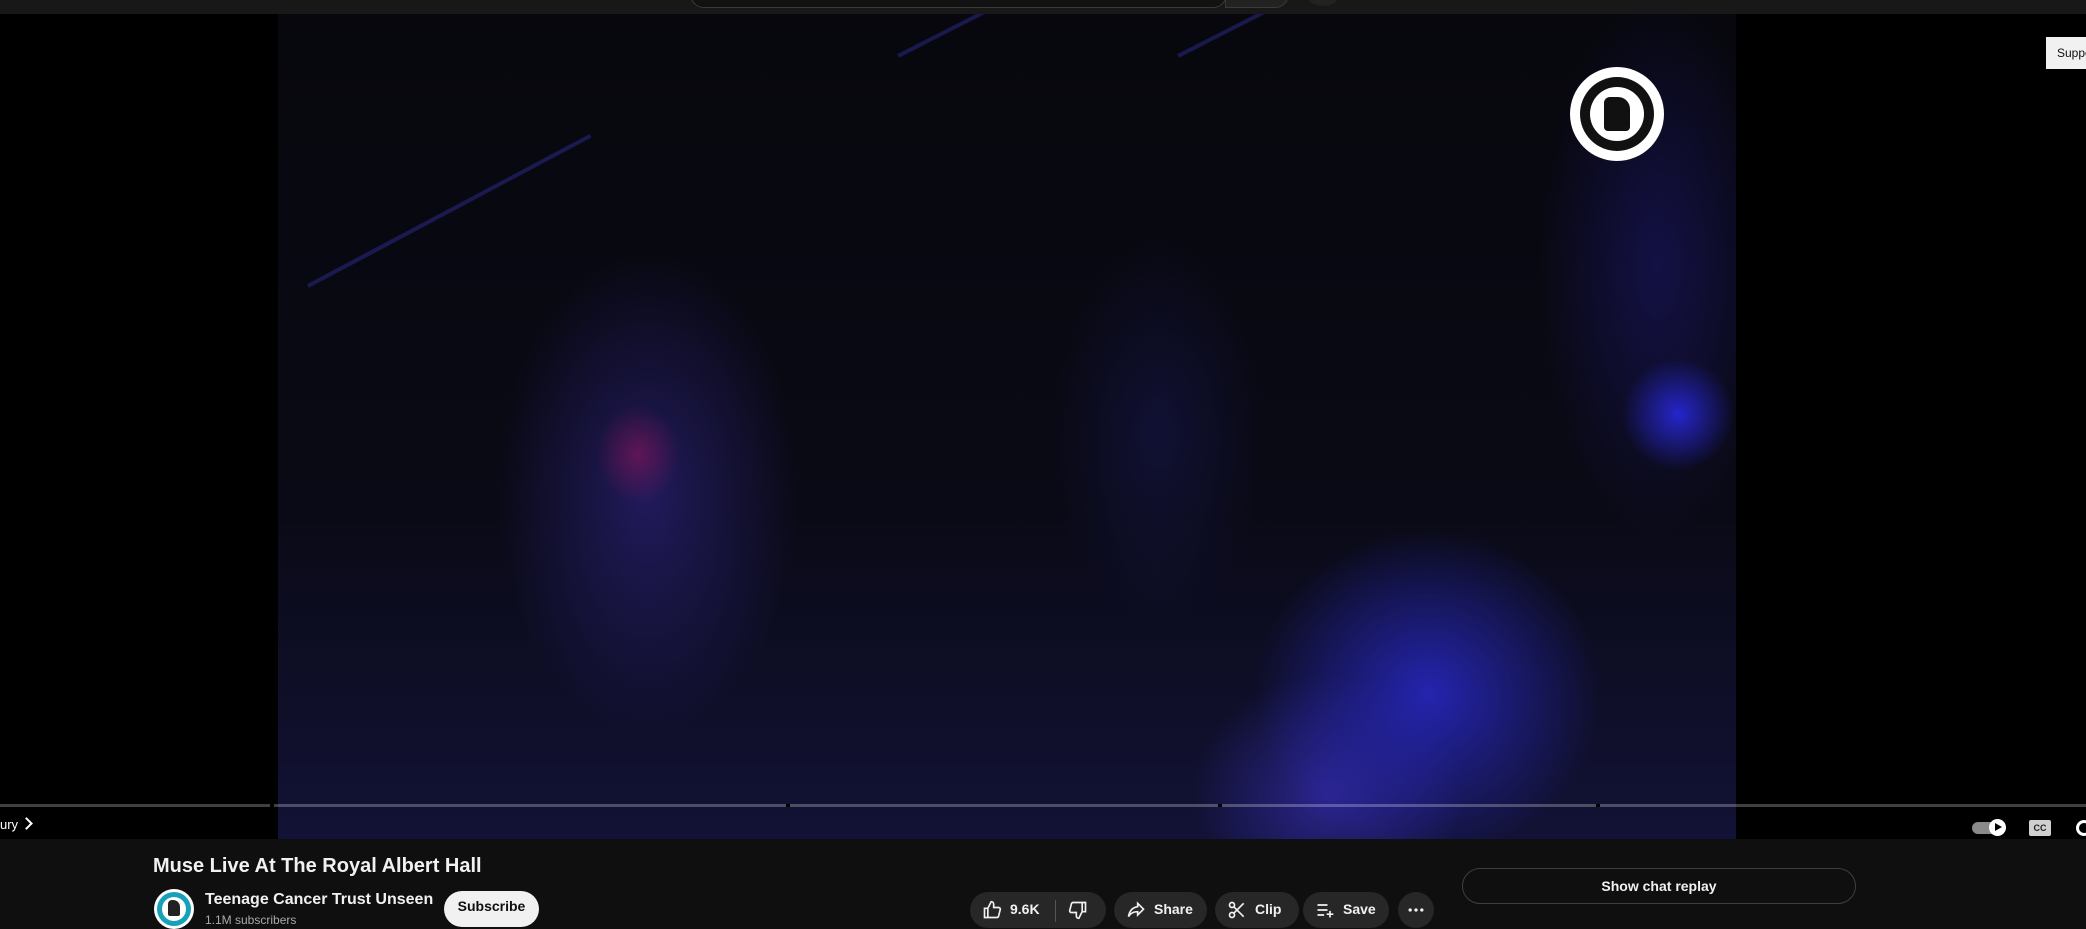  I want to click on subscriber-count: 1.1M subscribers, so click(251, 920).